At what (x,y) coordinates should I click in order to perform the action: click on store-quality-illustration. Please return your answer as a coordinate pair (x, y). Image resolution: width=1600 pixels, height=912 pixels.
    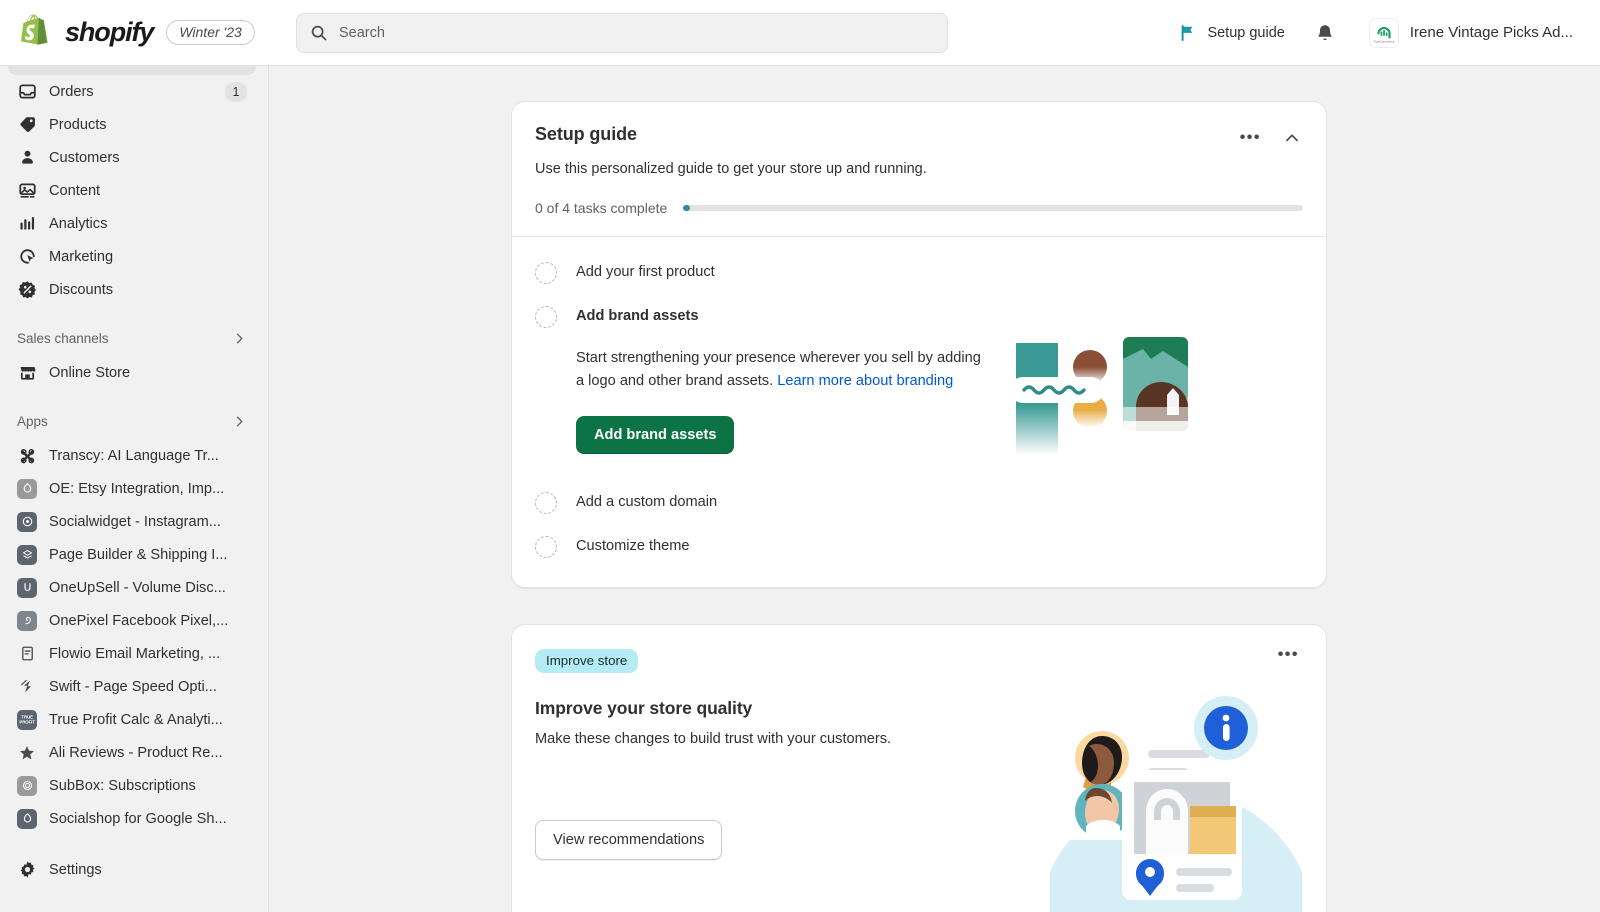
    Looking at the image, I should click on (1176, 795).